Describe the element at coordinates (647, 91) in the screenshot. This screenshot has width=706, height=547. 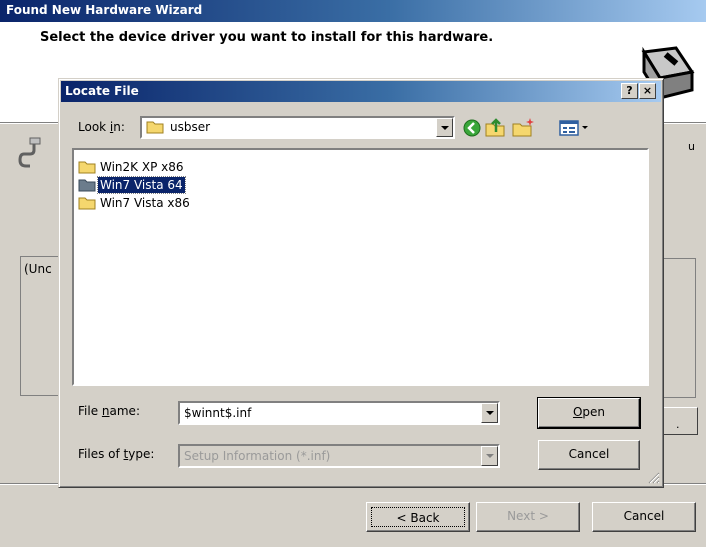
I see `close-button: ×` at that location.